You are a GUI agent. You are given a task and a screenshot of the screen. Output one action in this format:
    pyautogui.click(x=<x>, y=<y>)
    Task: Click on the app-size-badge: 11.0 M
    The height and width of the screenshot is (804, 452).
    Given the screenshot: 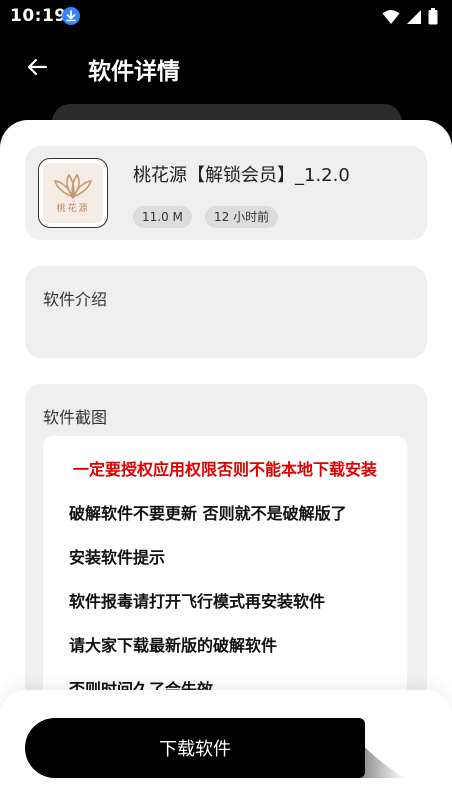 What is the action you would take?
    pyautogui.click(x=162, y=217)
    